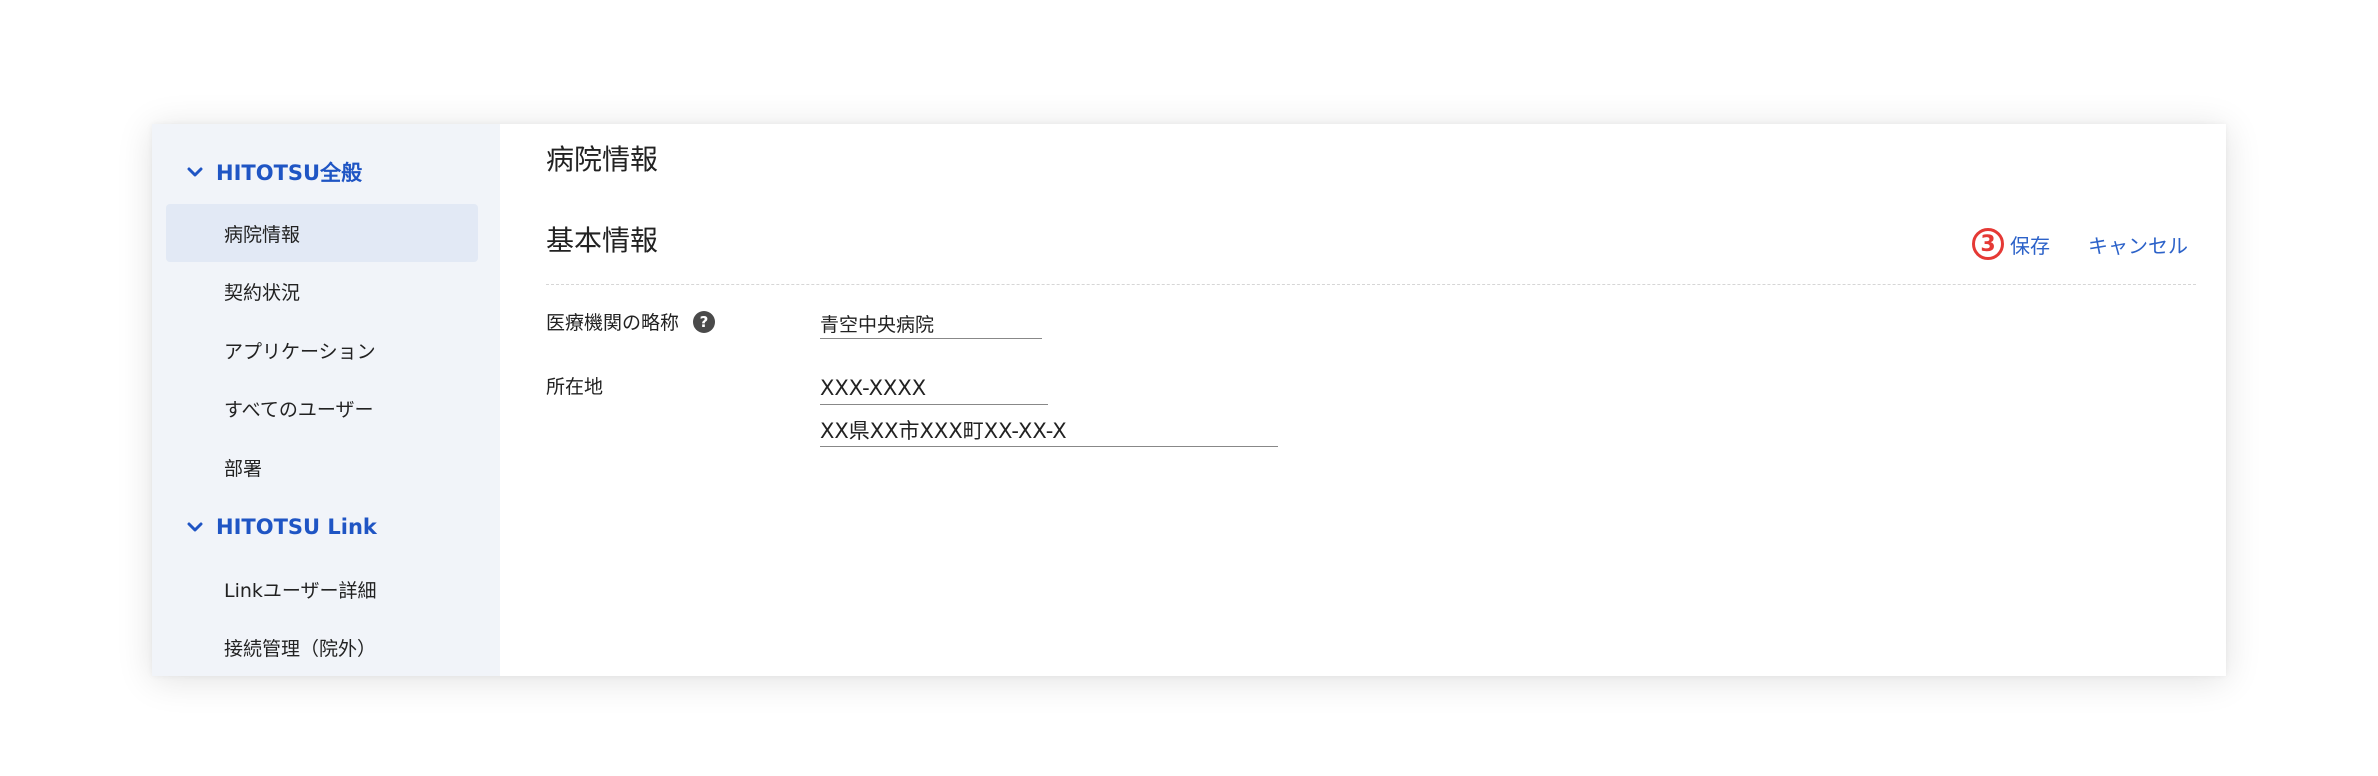 The height and width of the screenshot is (776, 2378). What do you see at coordinates (262, 234) in the screenshot?
I see `sidebar-item-label: 病院情報` at bounding box center [262, 234].